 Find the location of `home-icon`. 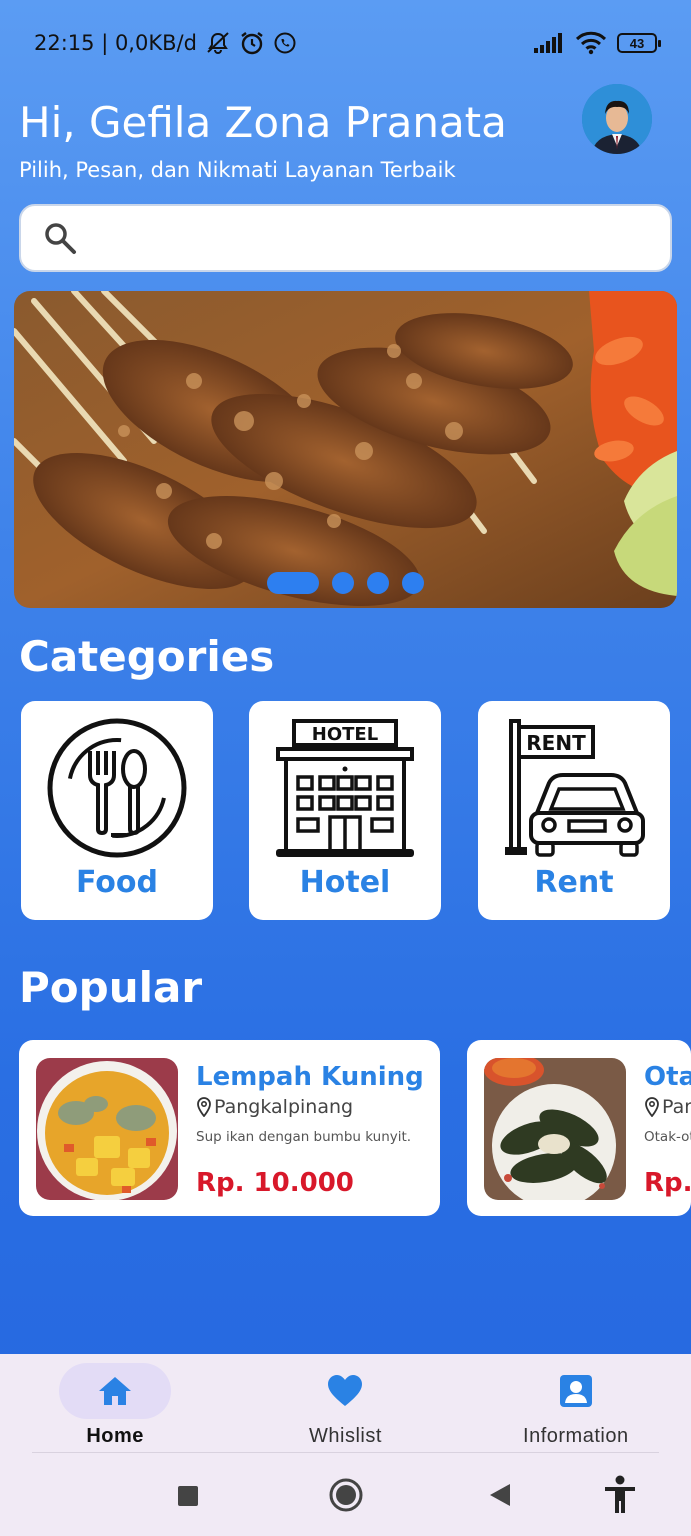

home-icon is located at coordinates (115, 1391).